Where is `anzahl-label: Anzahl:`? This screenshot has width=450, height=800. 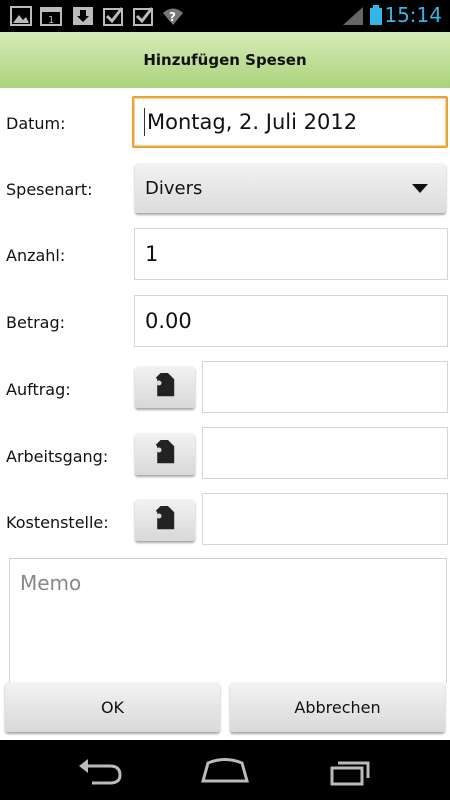 anzahl-label: Anzahl: is located at coordinates (36, 255).